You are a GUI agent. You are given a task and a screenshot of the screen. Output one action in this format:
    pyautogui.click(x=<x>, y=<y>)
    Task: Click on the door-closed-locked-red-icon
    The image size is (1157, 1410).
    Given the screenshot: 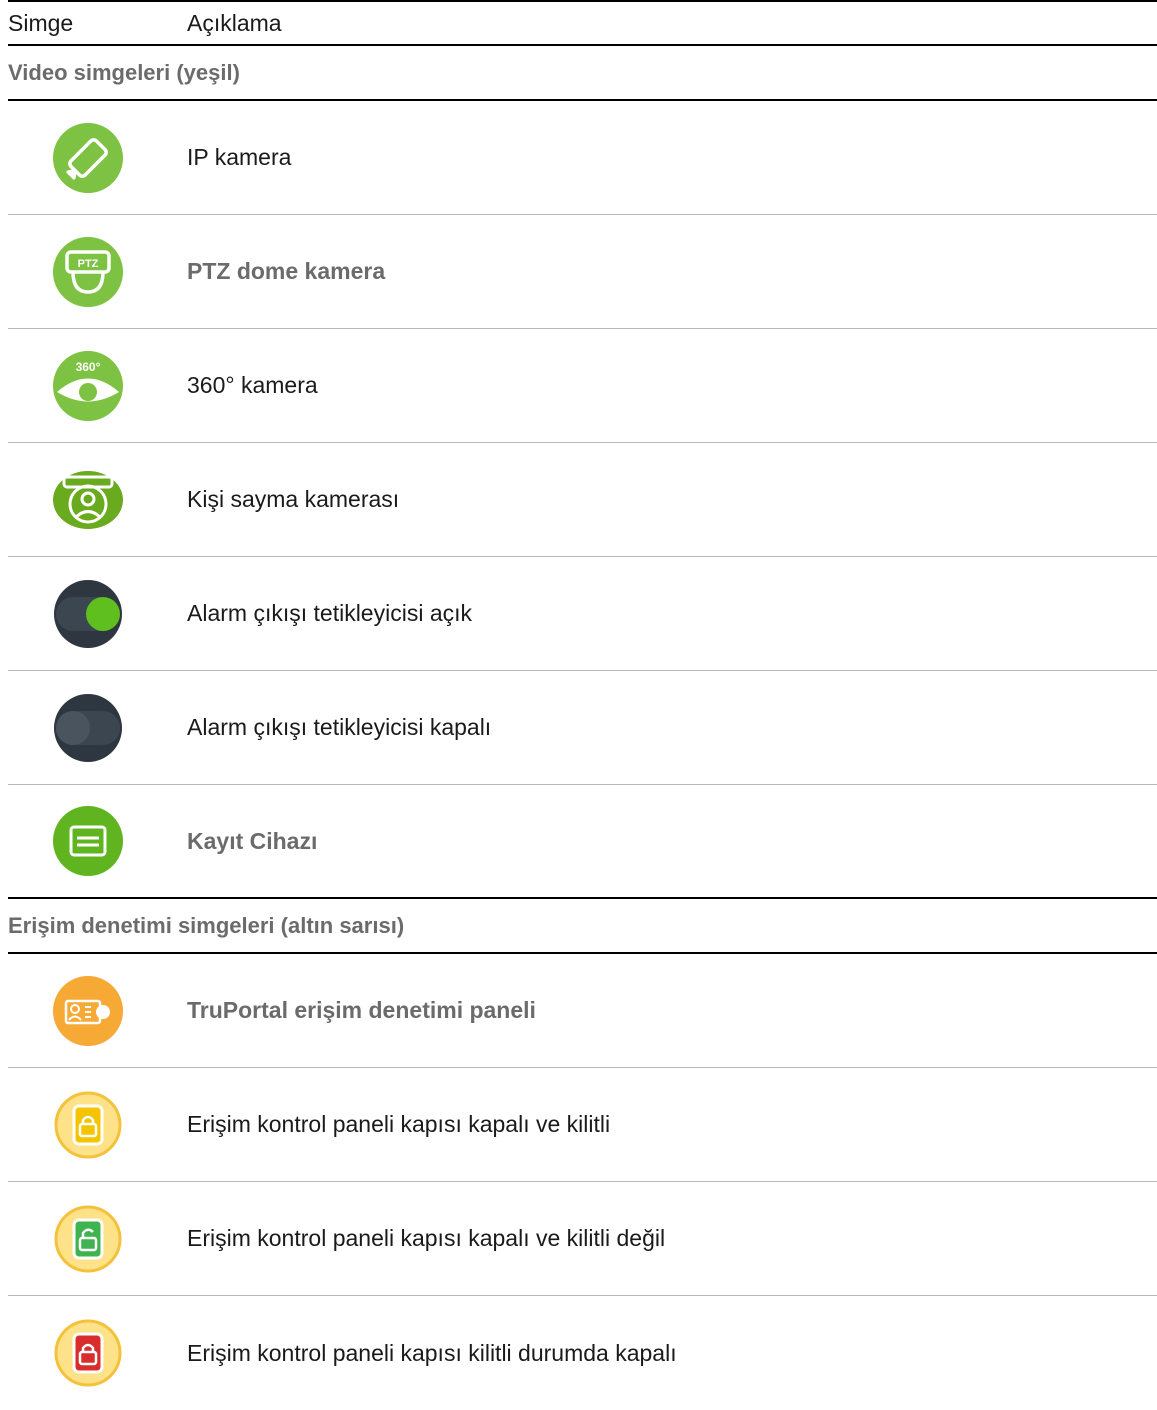 What is the action you would take?
    pyautogui.click(x=97, y=1353)
    